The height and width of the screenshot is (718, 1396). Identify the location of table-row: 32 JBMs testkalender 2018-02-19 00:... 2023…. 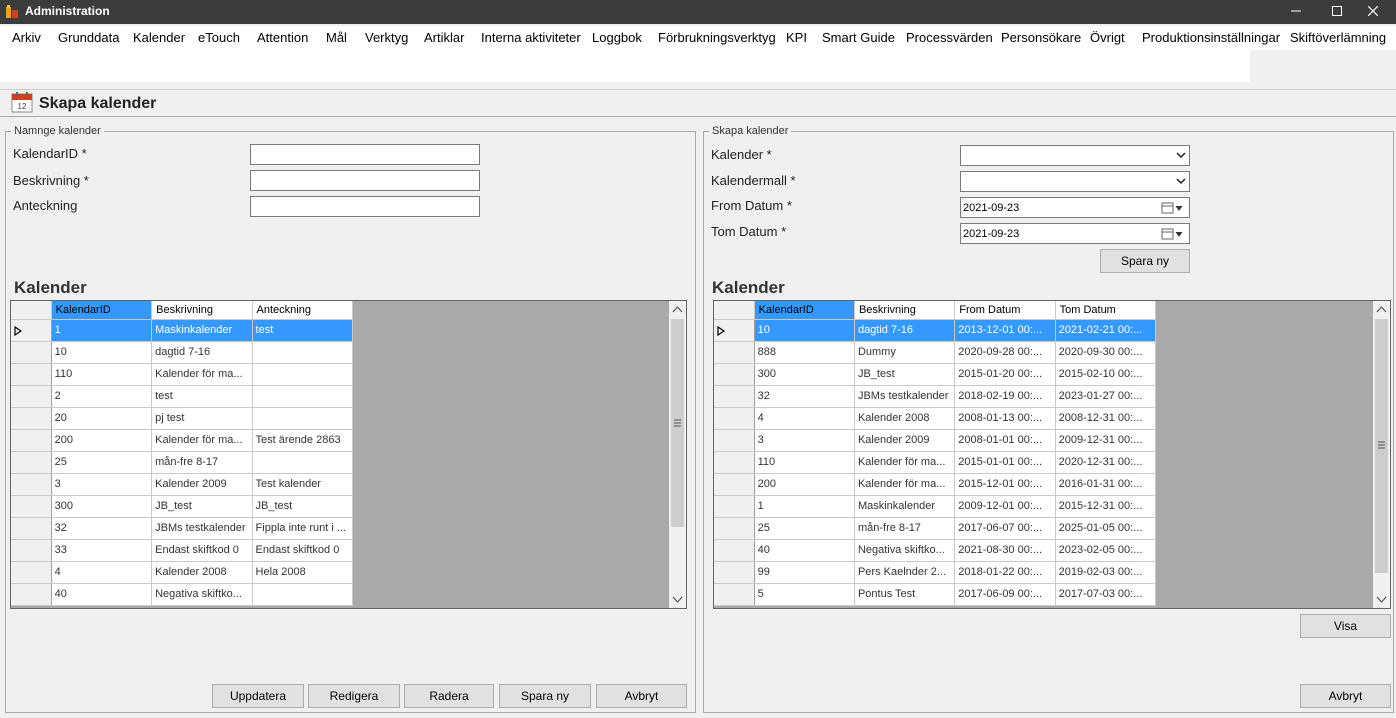
(935, 396).